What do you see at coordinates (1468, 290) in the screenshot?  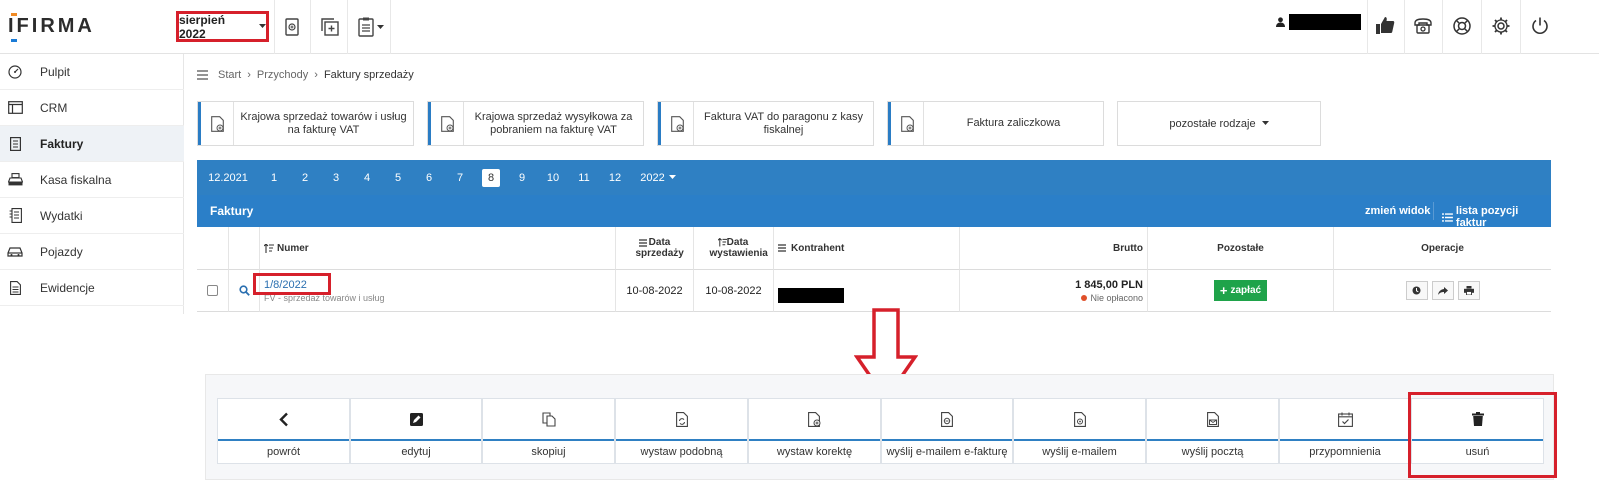 I see `print-icon` at bounding box center [1468, 290].